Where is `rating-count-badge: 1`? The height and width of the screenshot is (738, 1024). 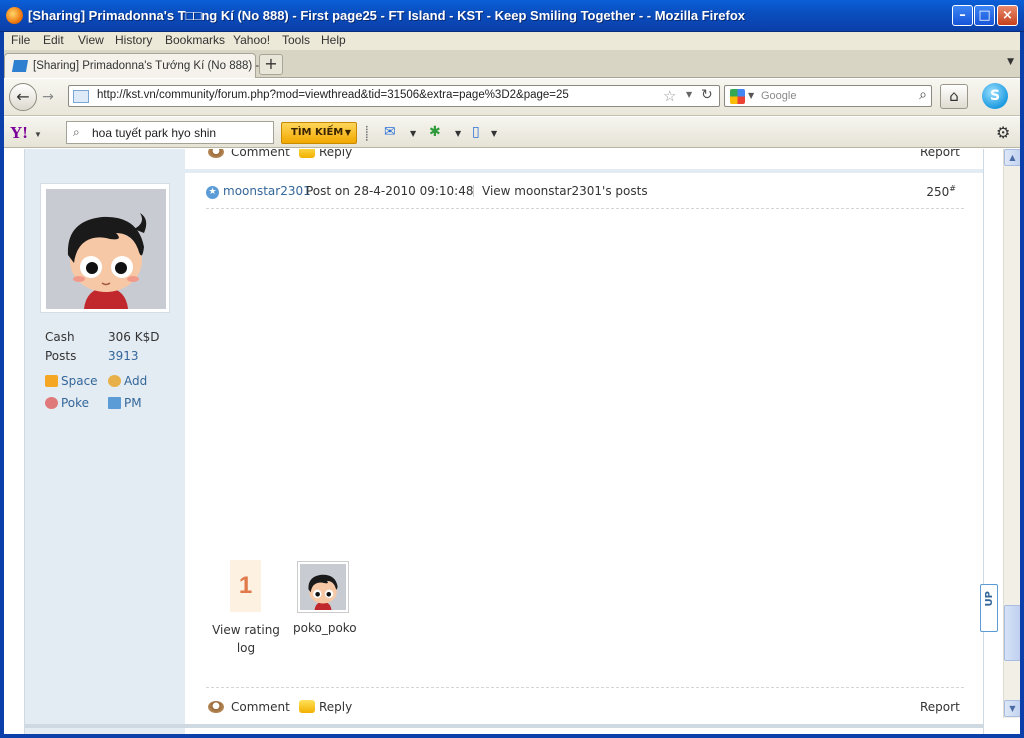 rating-count-badge: 1 is located at coordinates (245, 586).